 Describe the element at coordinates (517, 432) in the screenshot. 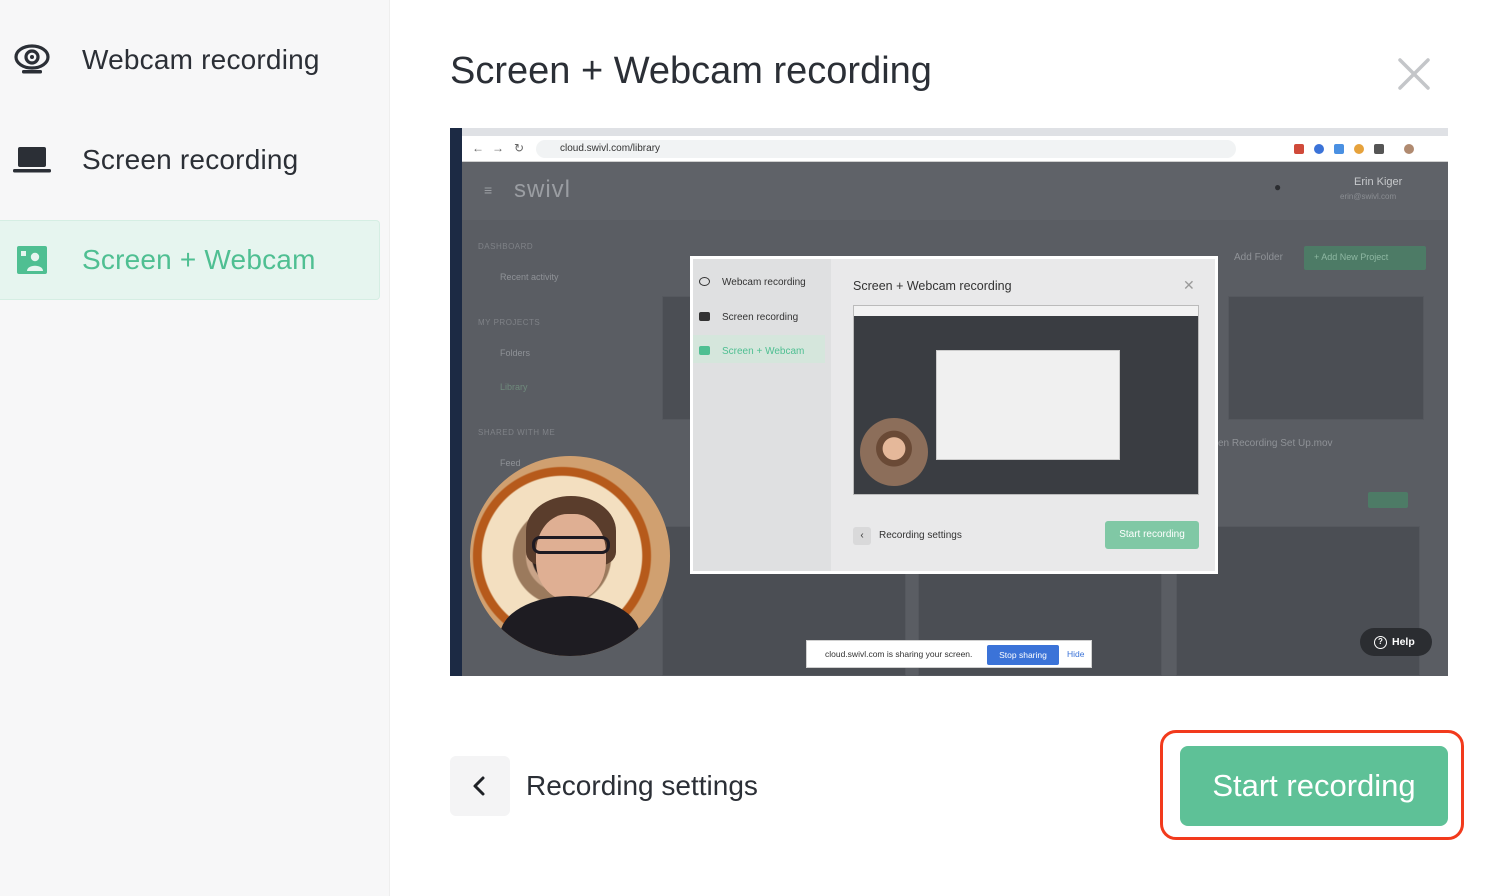

I see `app-section-label: SHARED WITH ME` at that location.